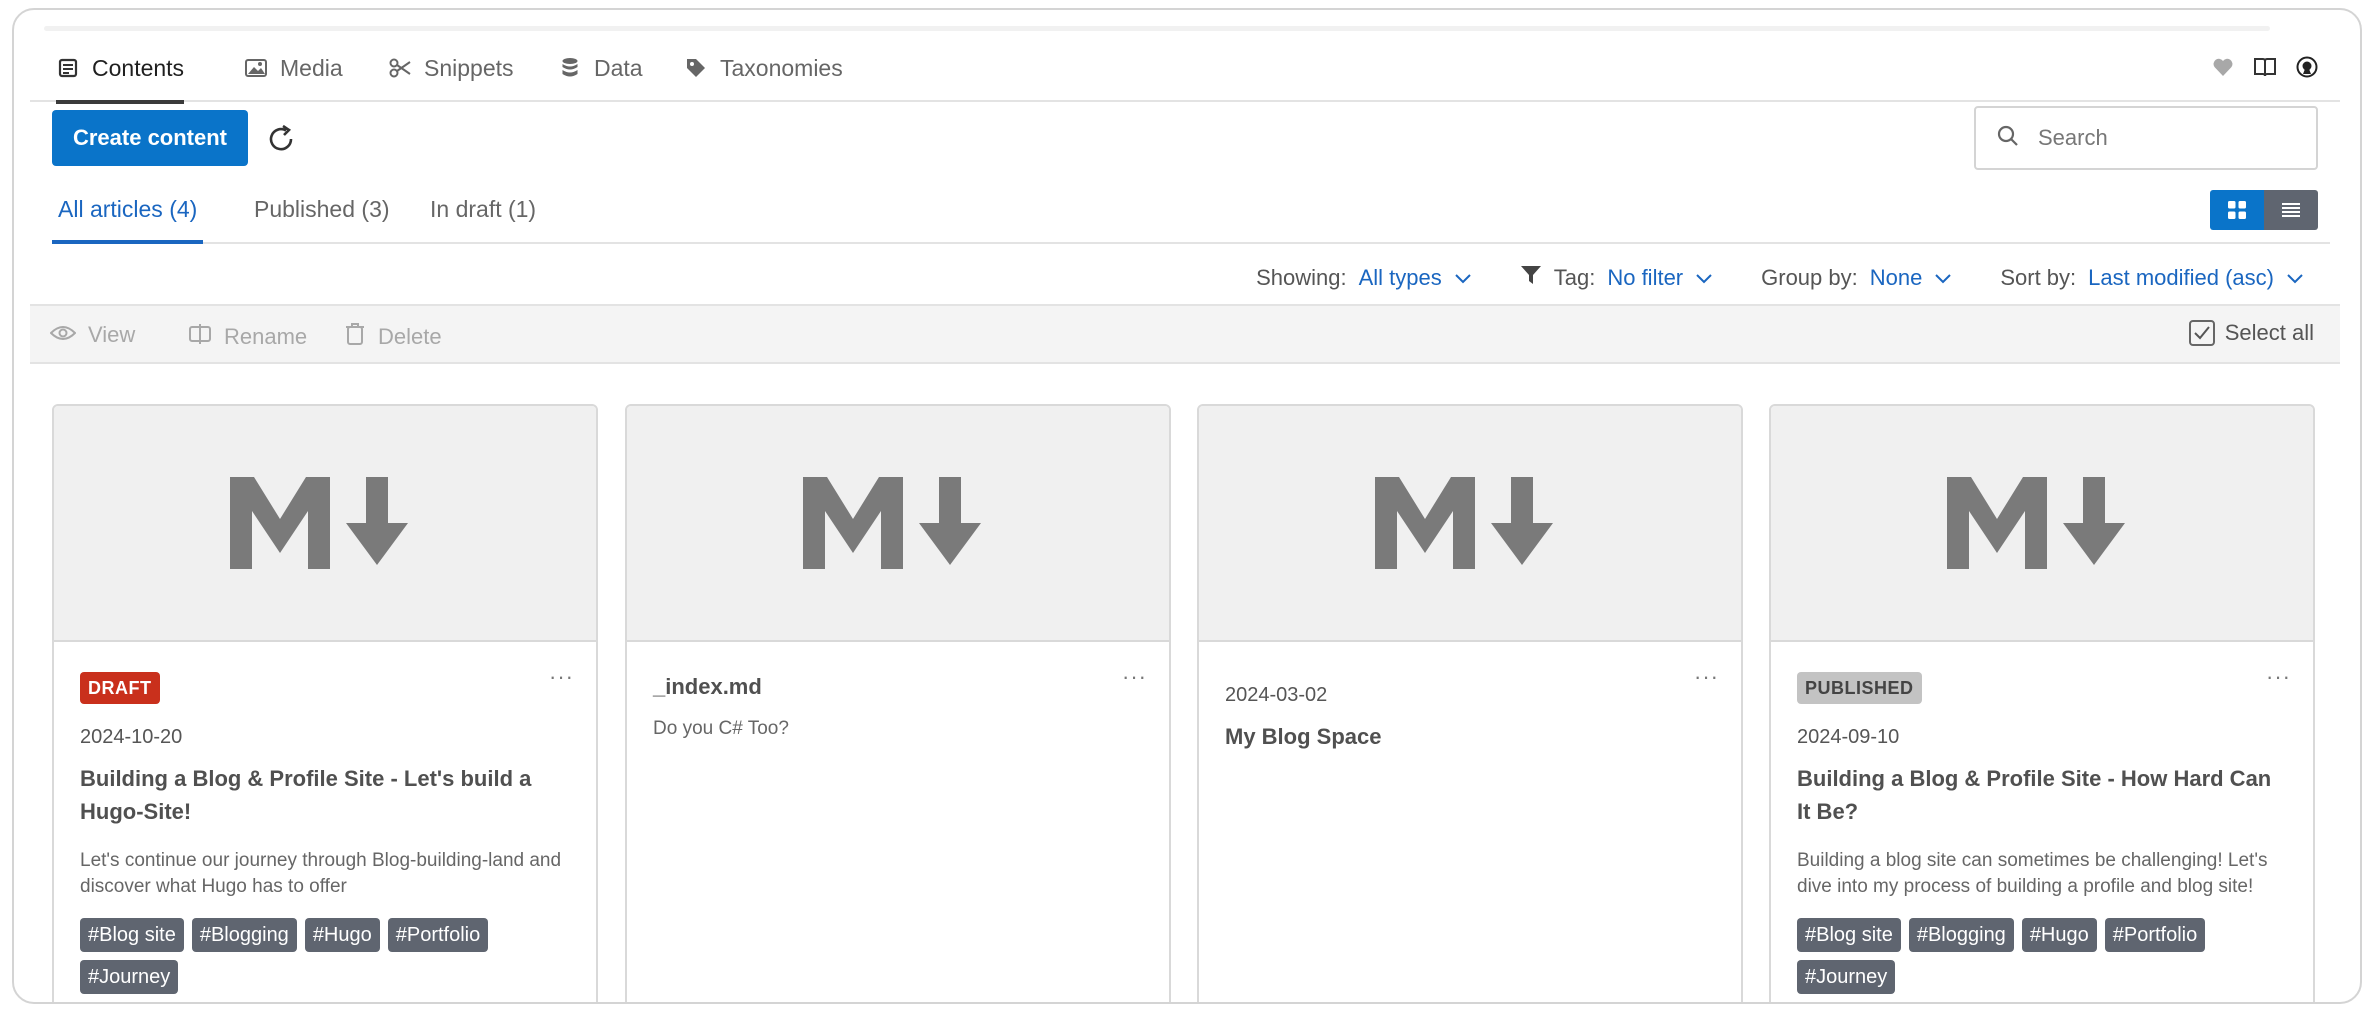  Describe the element at coordinates (1574, 277) in the screenshot. I see `tag-label: Tag:` at that location.